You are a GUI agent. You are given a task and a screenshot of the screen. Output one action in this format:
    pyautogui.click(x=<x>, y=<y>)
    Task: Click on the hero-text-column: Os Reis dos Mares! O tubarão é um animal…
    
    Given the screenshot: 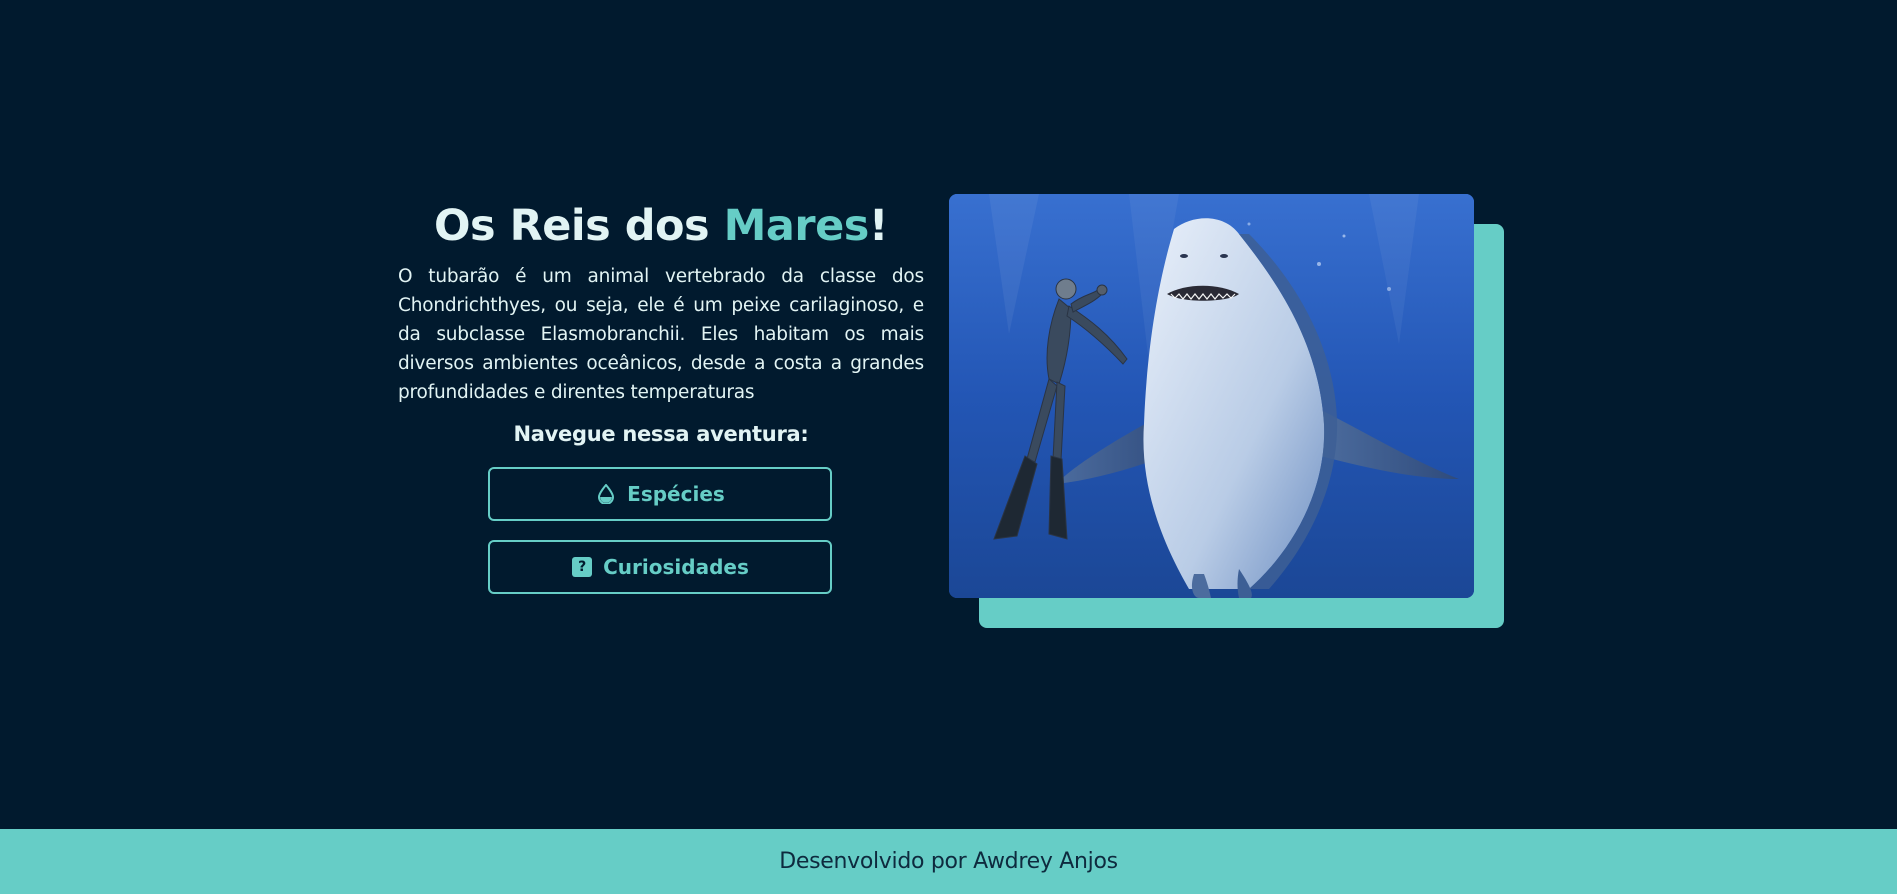 What is the action you would take?
    pyautogui.click(x=661, y=395)
    